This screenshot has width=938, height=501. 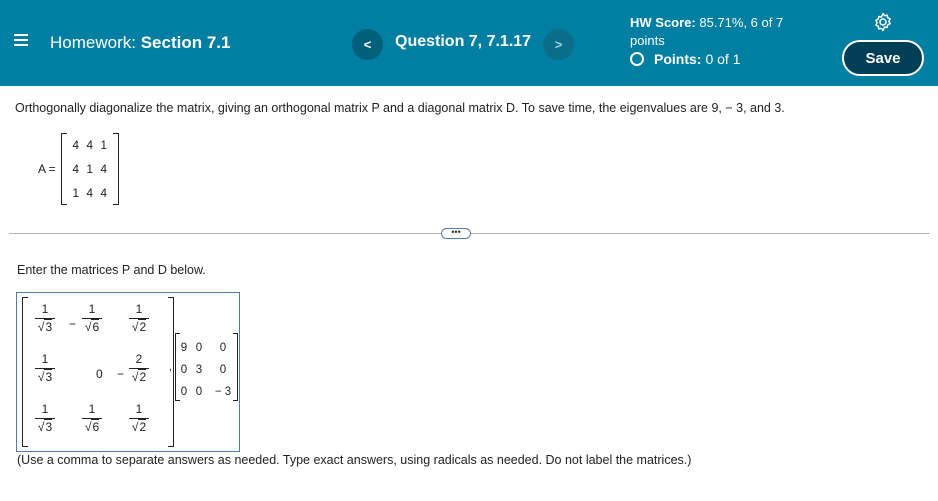 What do you see at coordinates (45, 318) in the screenshot?
I see `p-entry-r1c1: 1 √3` at bounding box center [45, 318].